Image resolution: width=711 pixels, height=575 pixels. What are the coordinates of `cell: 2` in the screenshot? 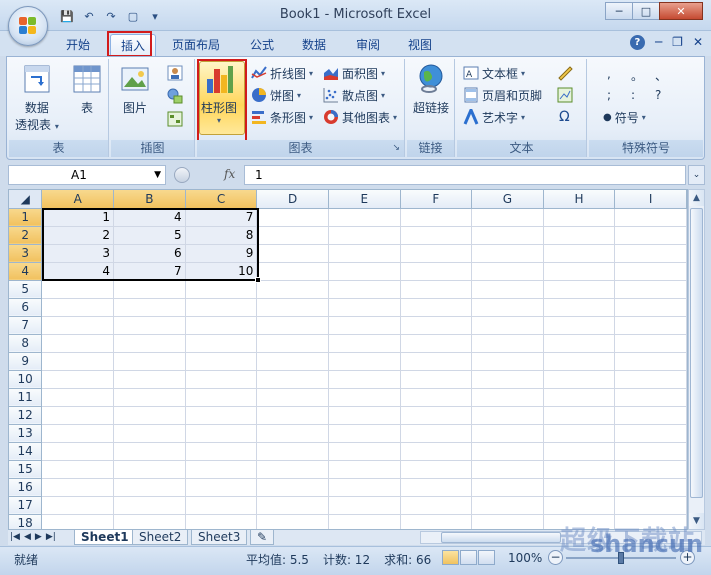 It's located at (78, 235).